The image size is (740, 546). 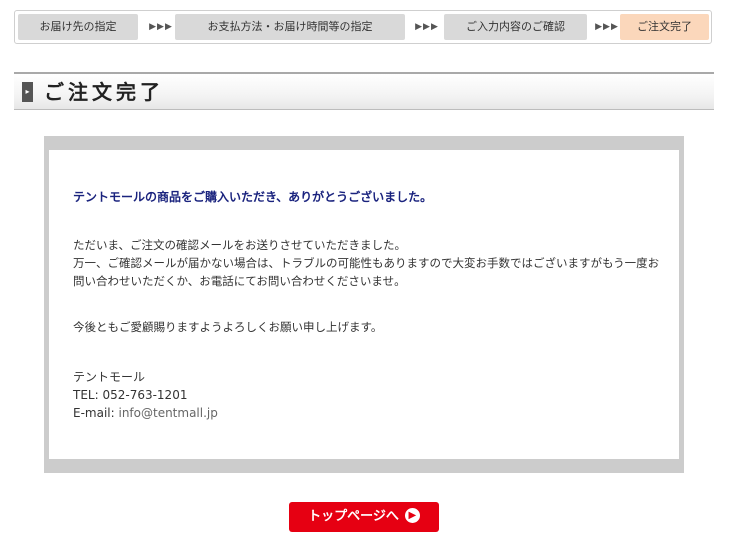 I want to click on page-title: ご注文完了, so click(x=104, y=92).